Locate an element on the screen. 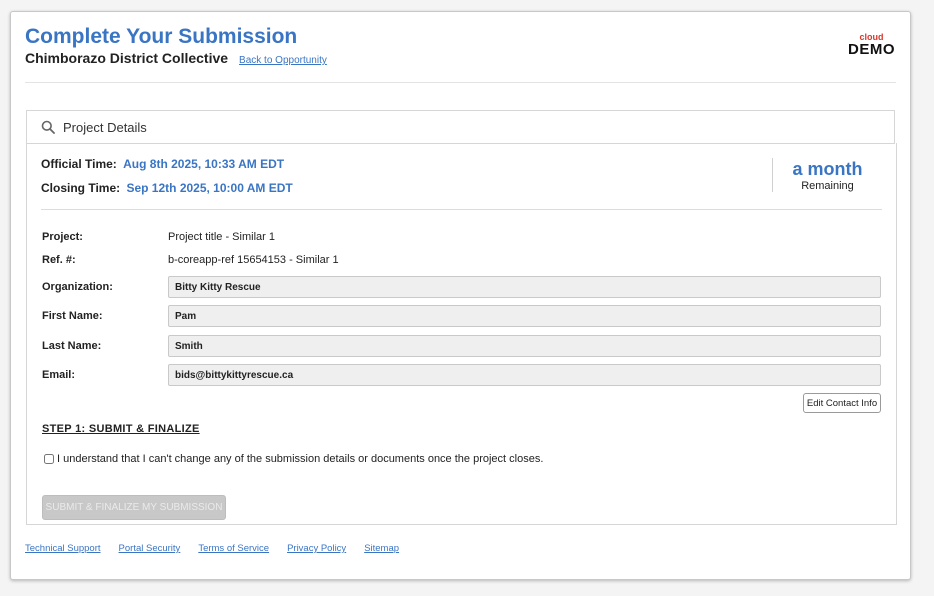 Image resolution: width=934 pixels, height=596 pixels. email-label: Email: is located at coordinates (59, 375).